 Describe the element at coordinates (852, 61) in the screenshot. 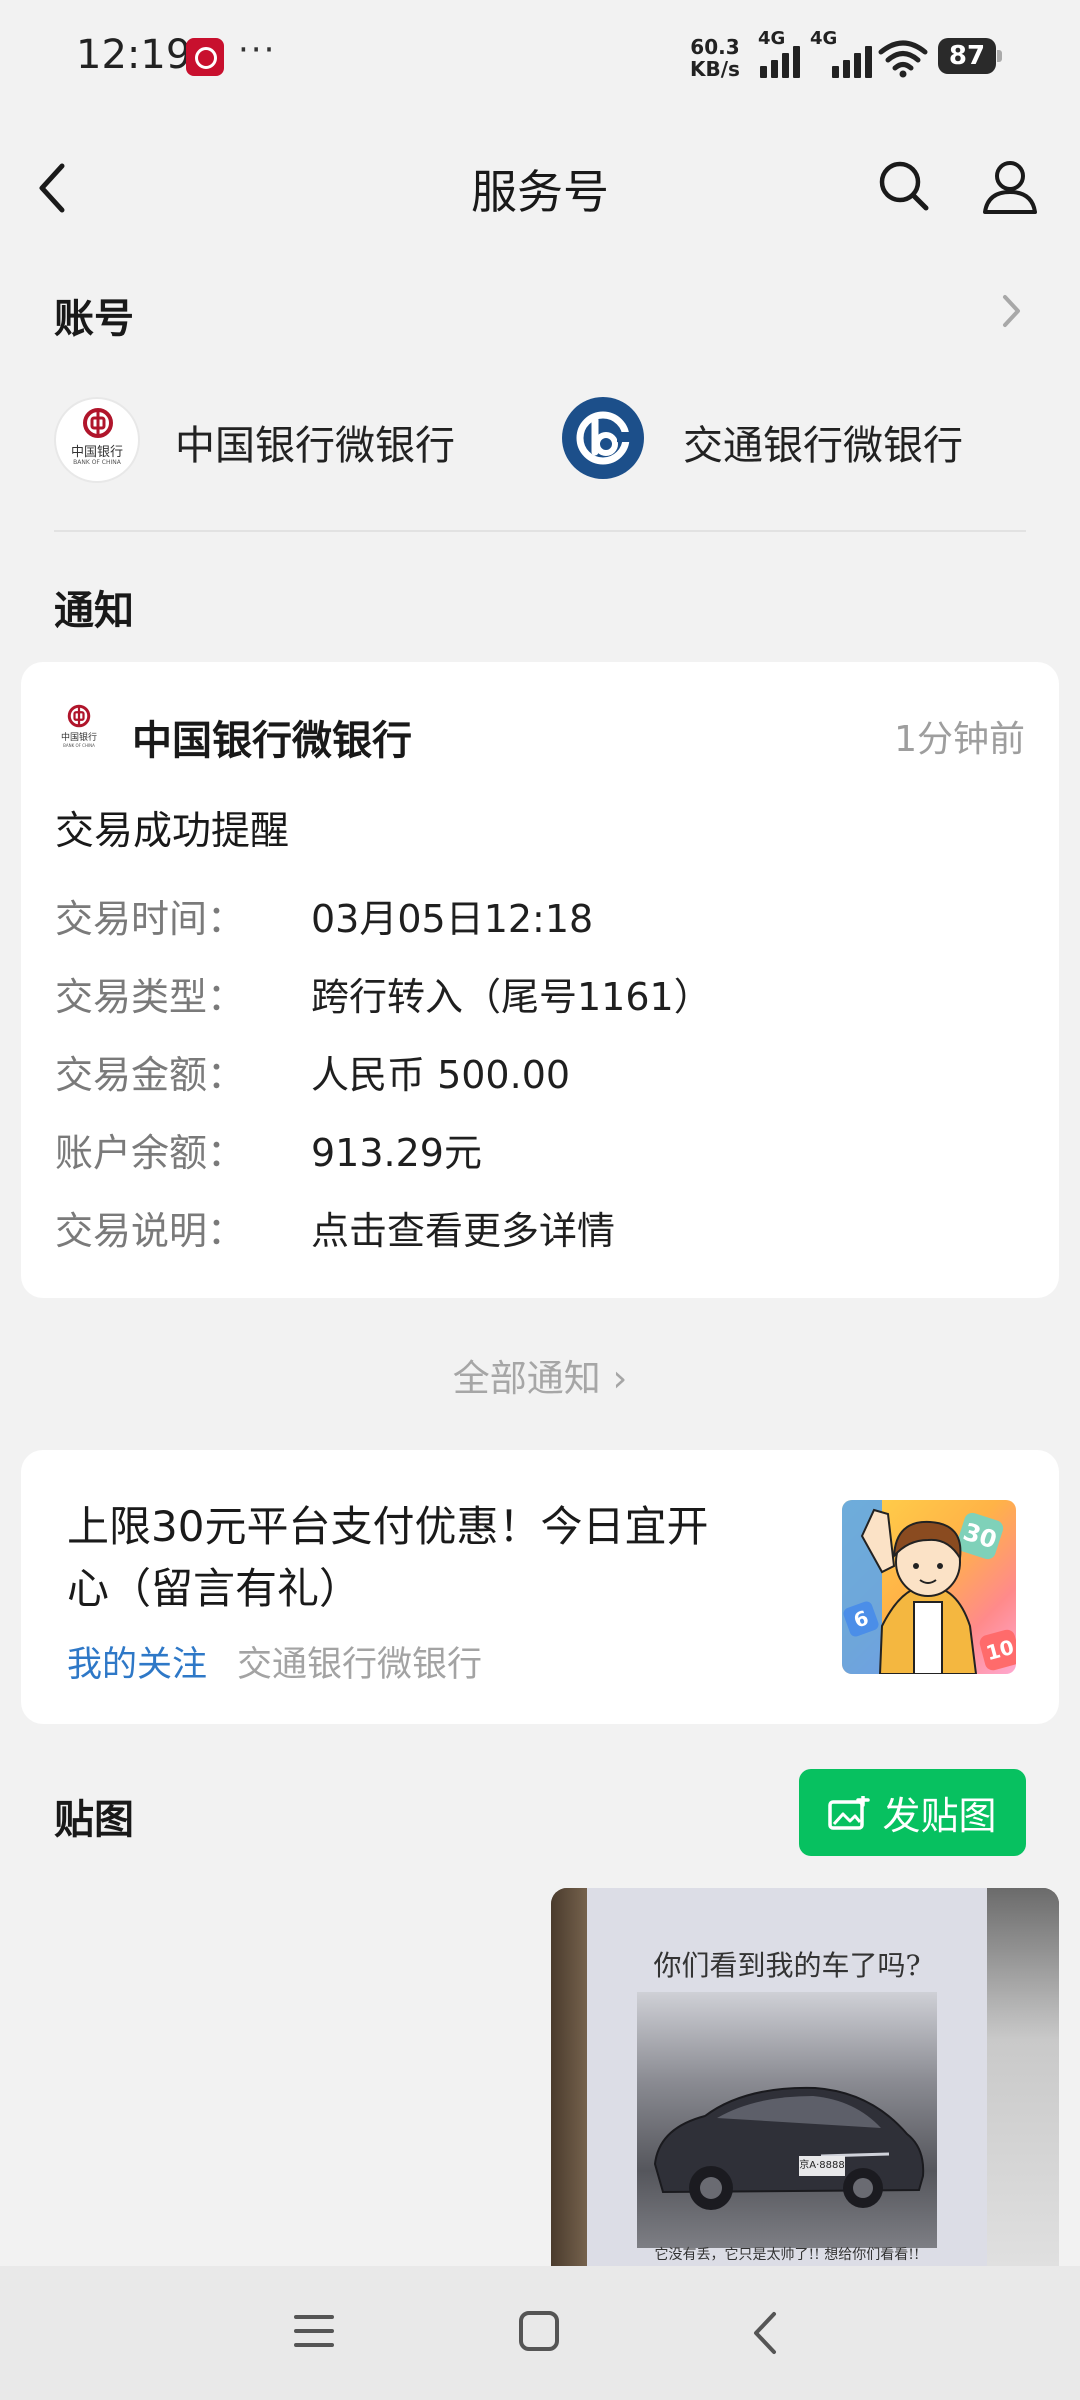

I see `signal-bars-2-icon` at that location.